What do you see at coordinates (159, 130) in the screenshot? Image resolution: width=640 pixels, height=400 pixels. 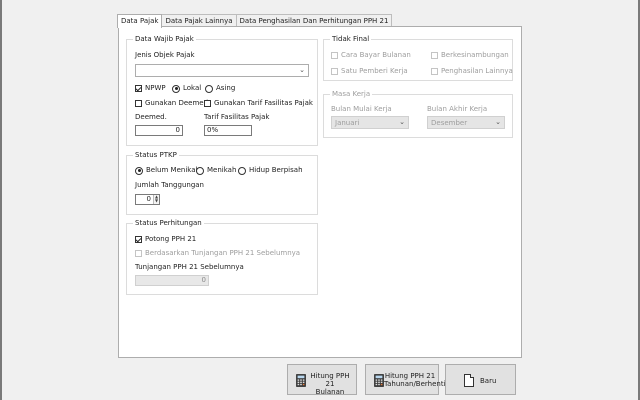 I see `deemed-input: 0` at bounding box center [159, 130].